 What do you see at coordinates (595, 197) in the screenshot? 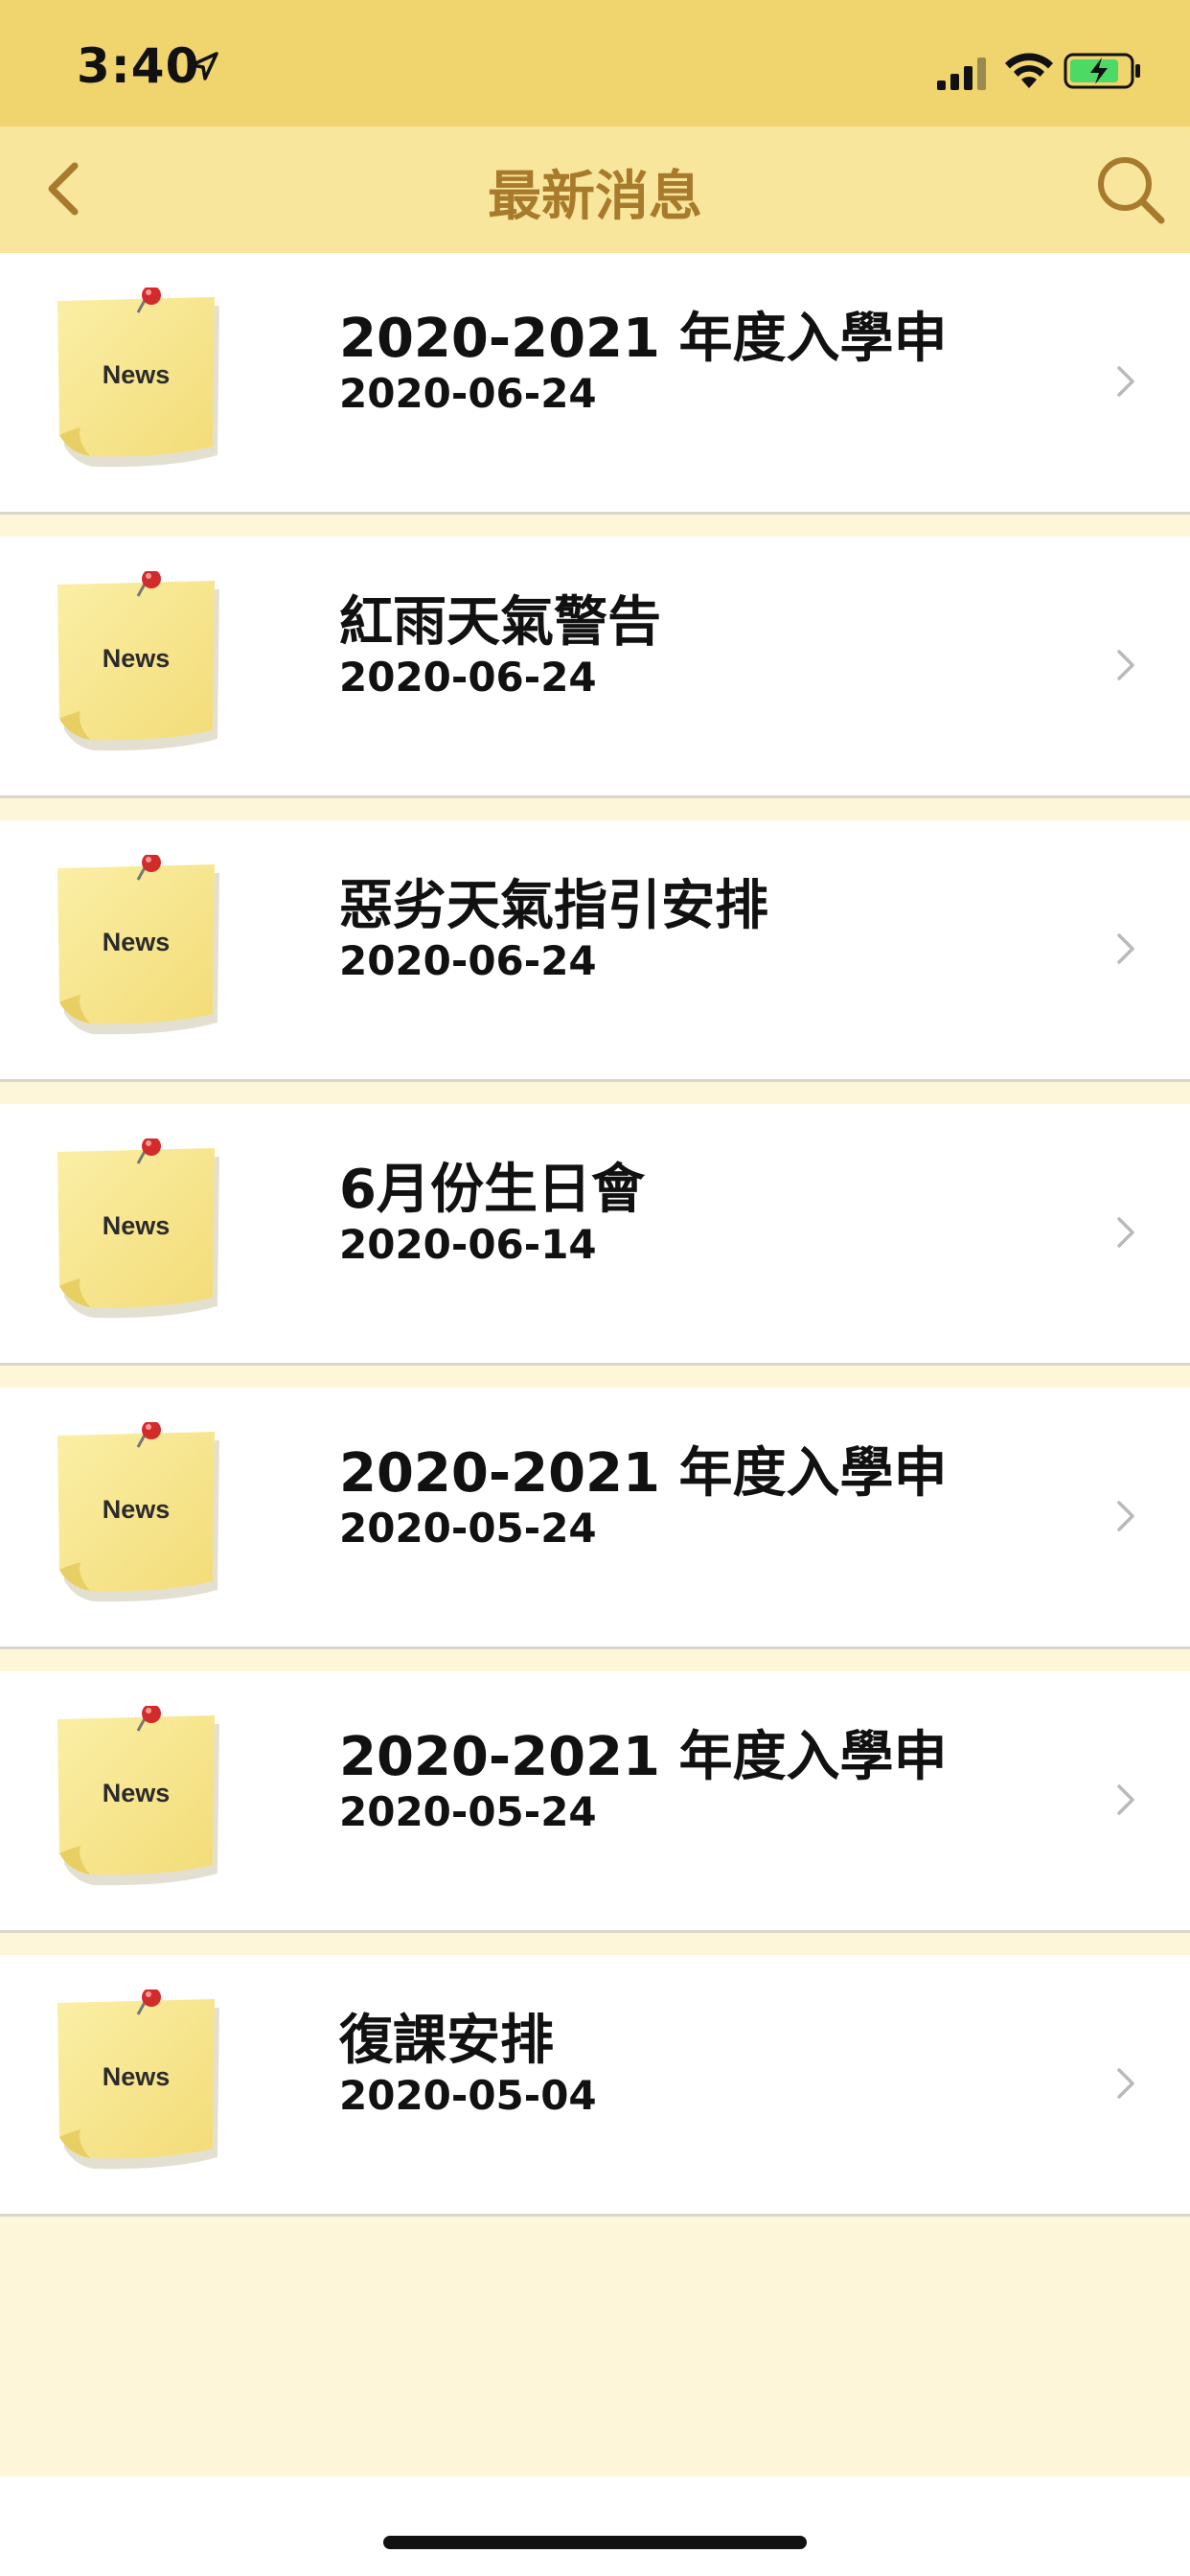
I see `page-title: 最新消息` at bounding box center [595, 197].